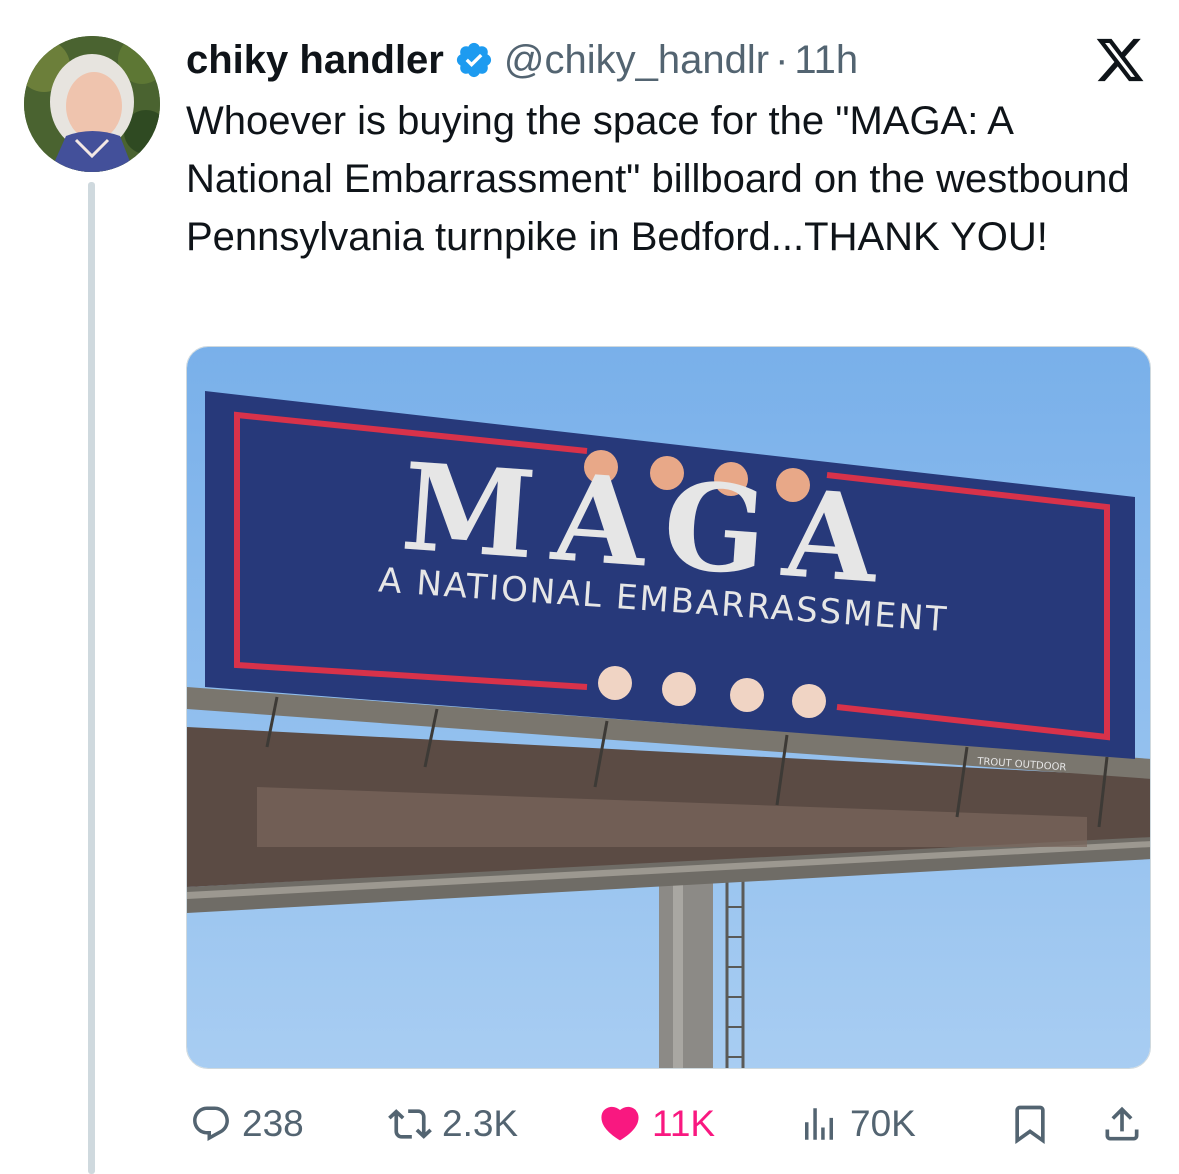 Image resolution: width=1179 pixels, height=1174 pixels. I want to click on share-icon, so click(1122, 1124).